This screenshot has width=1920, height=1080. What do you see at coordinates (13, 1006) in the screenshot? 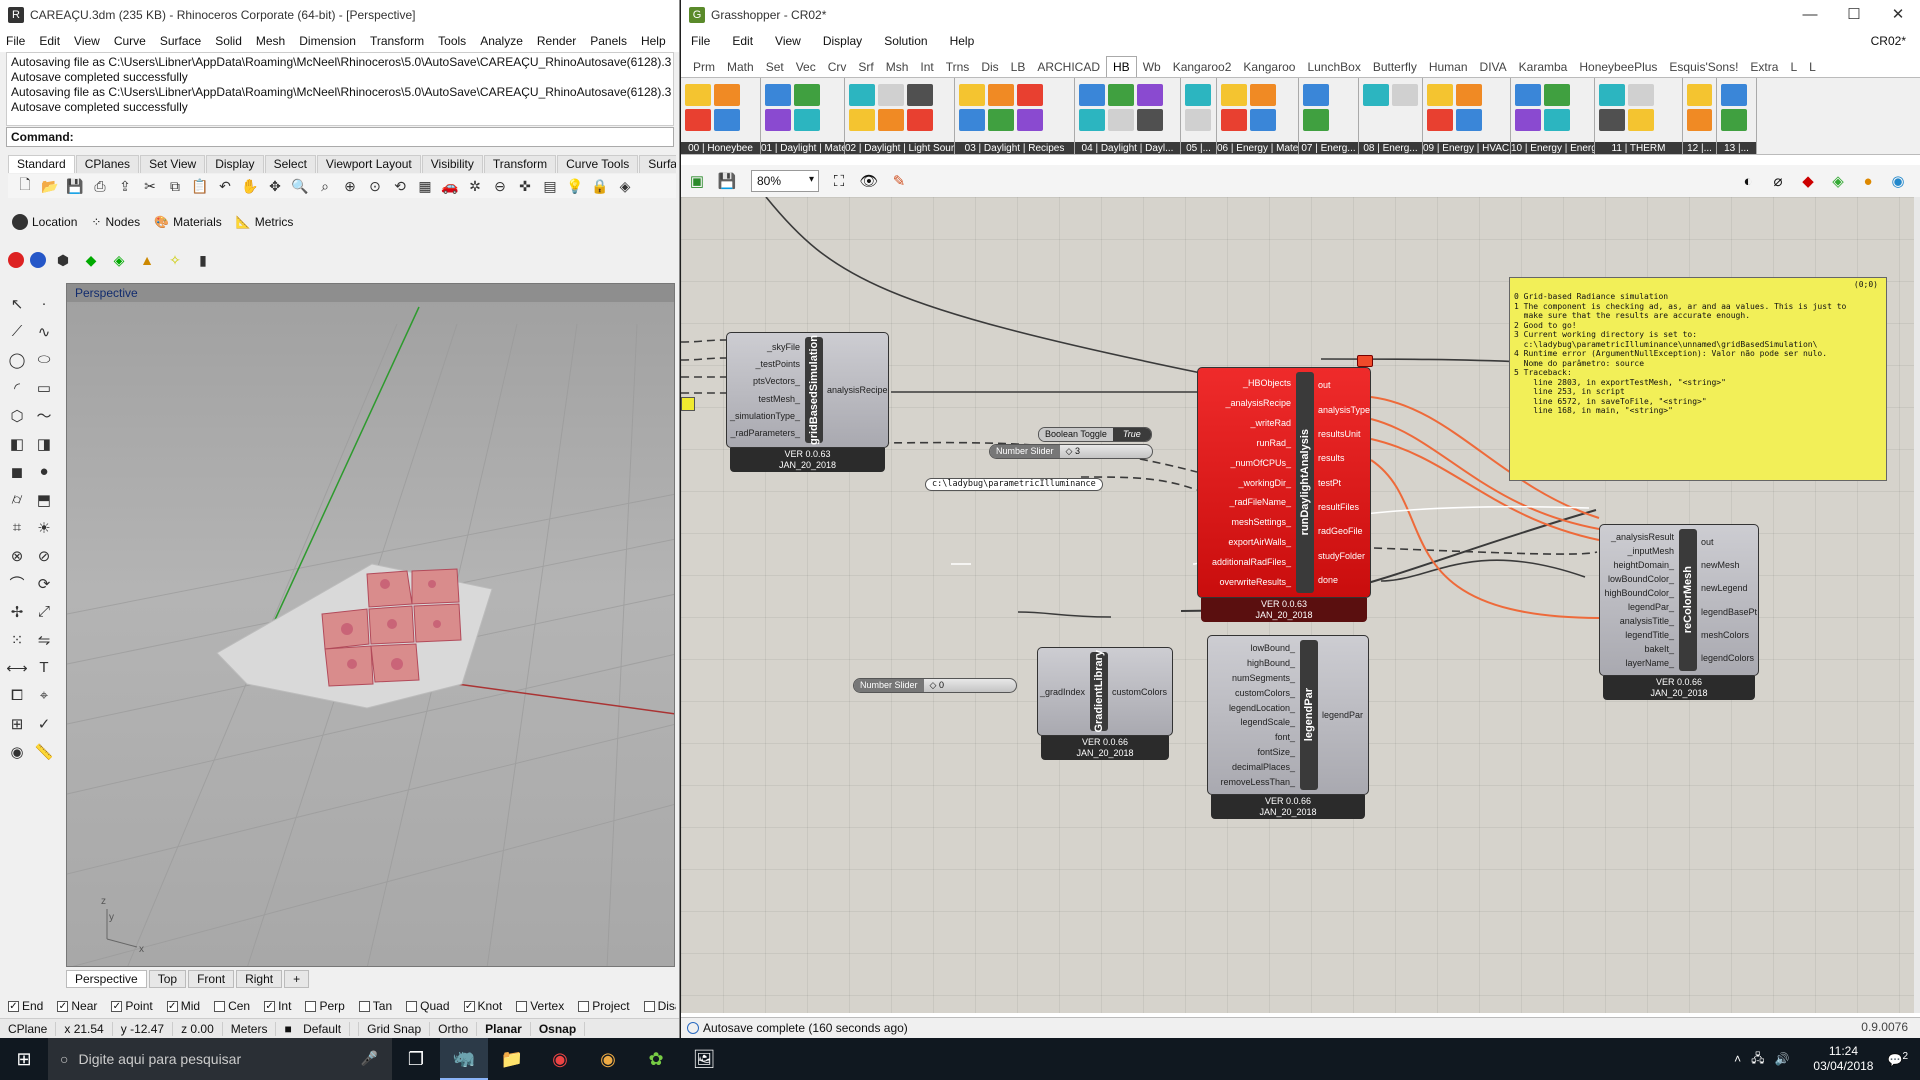
I see `osnap-checkbox: ✓` at bounding box center [13, 1006].